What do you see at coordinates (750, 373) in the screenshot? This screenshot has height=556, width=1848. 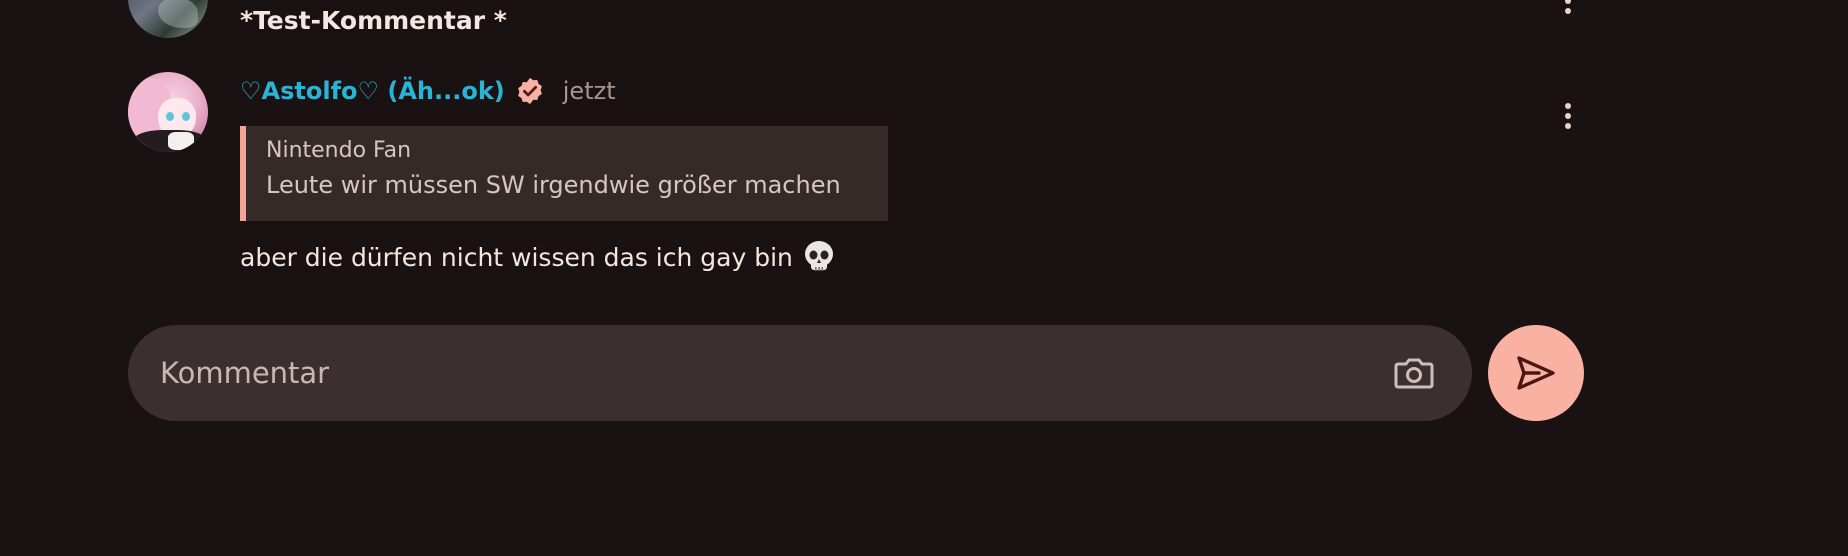 I see `comment-input` at bounding box center [750, 373].